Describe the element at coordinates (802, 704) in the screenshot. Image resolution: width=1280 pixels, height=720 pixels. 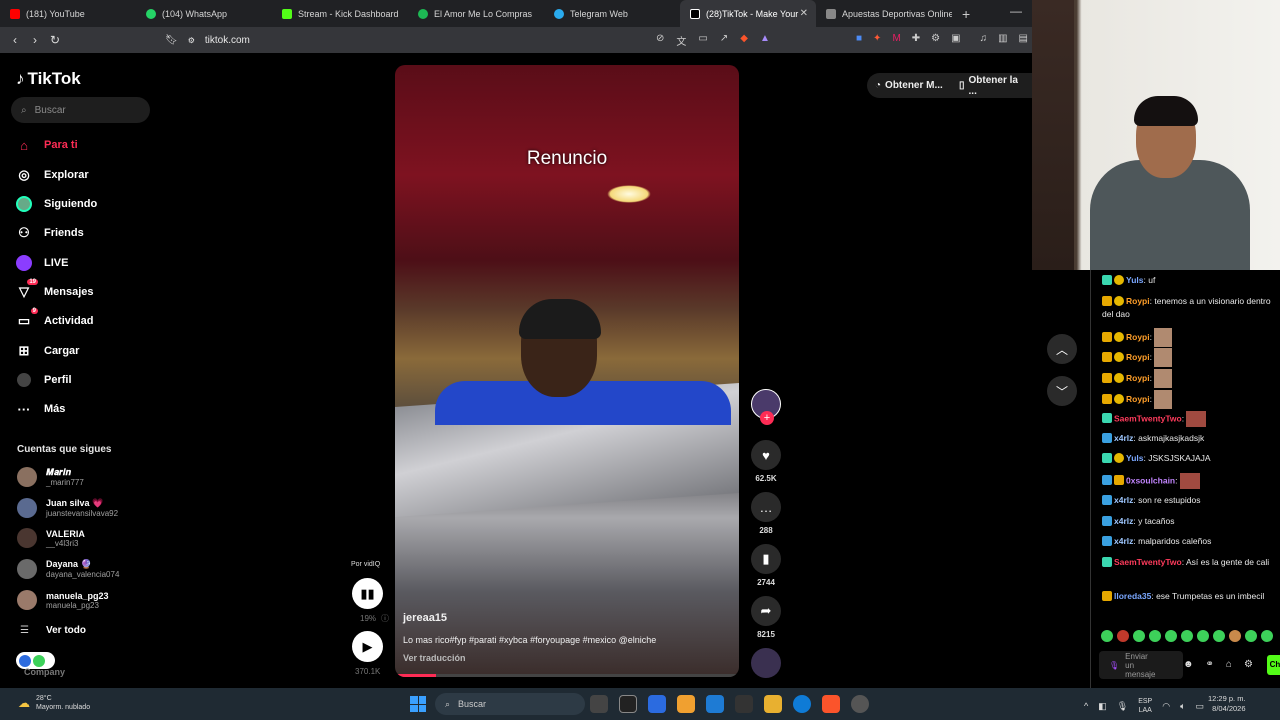
I see `edge-icon` at that location.